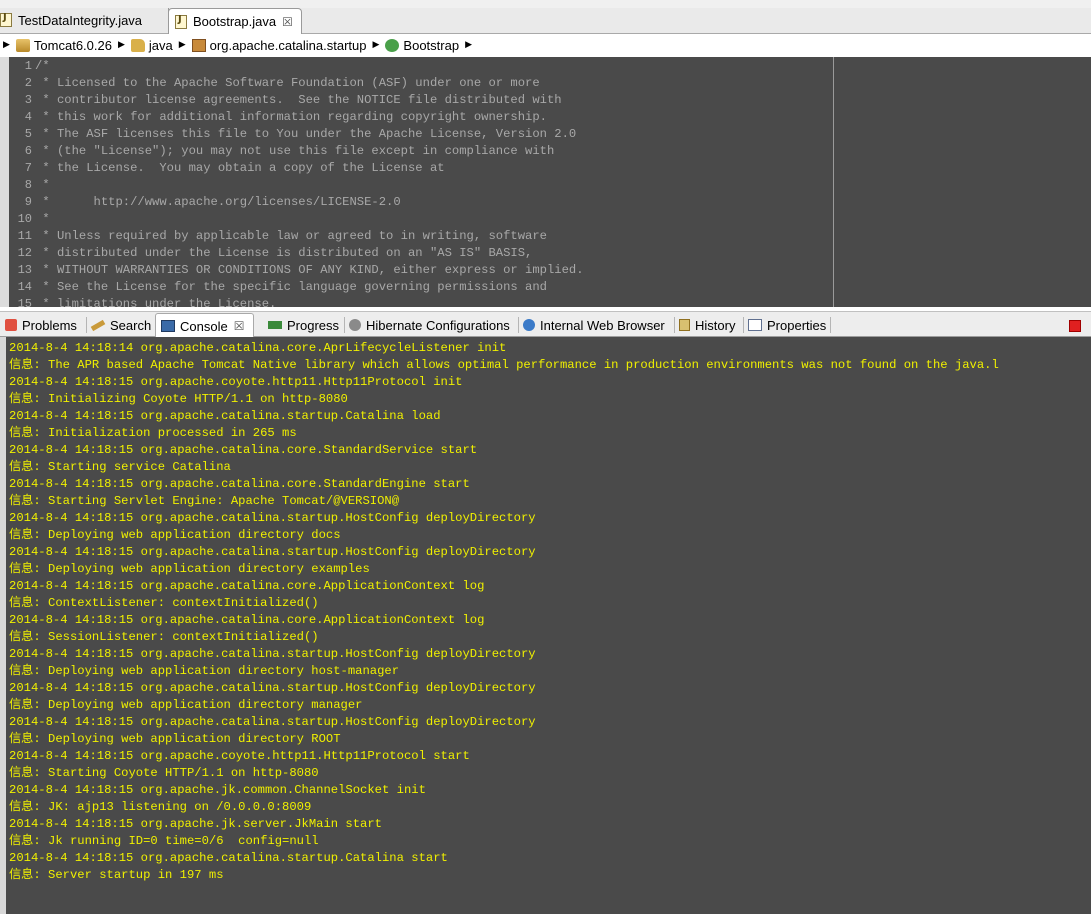 The height and width of the screenshot is (914, 1091). Describe the element at coordinates (153, 433) in the screenshot. I see `console-line: 信息: Initialization processed in 265 ms` at that location.